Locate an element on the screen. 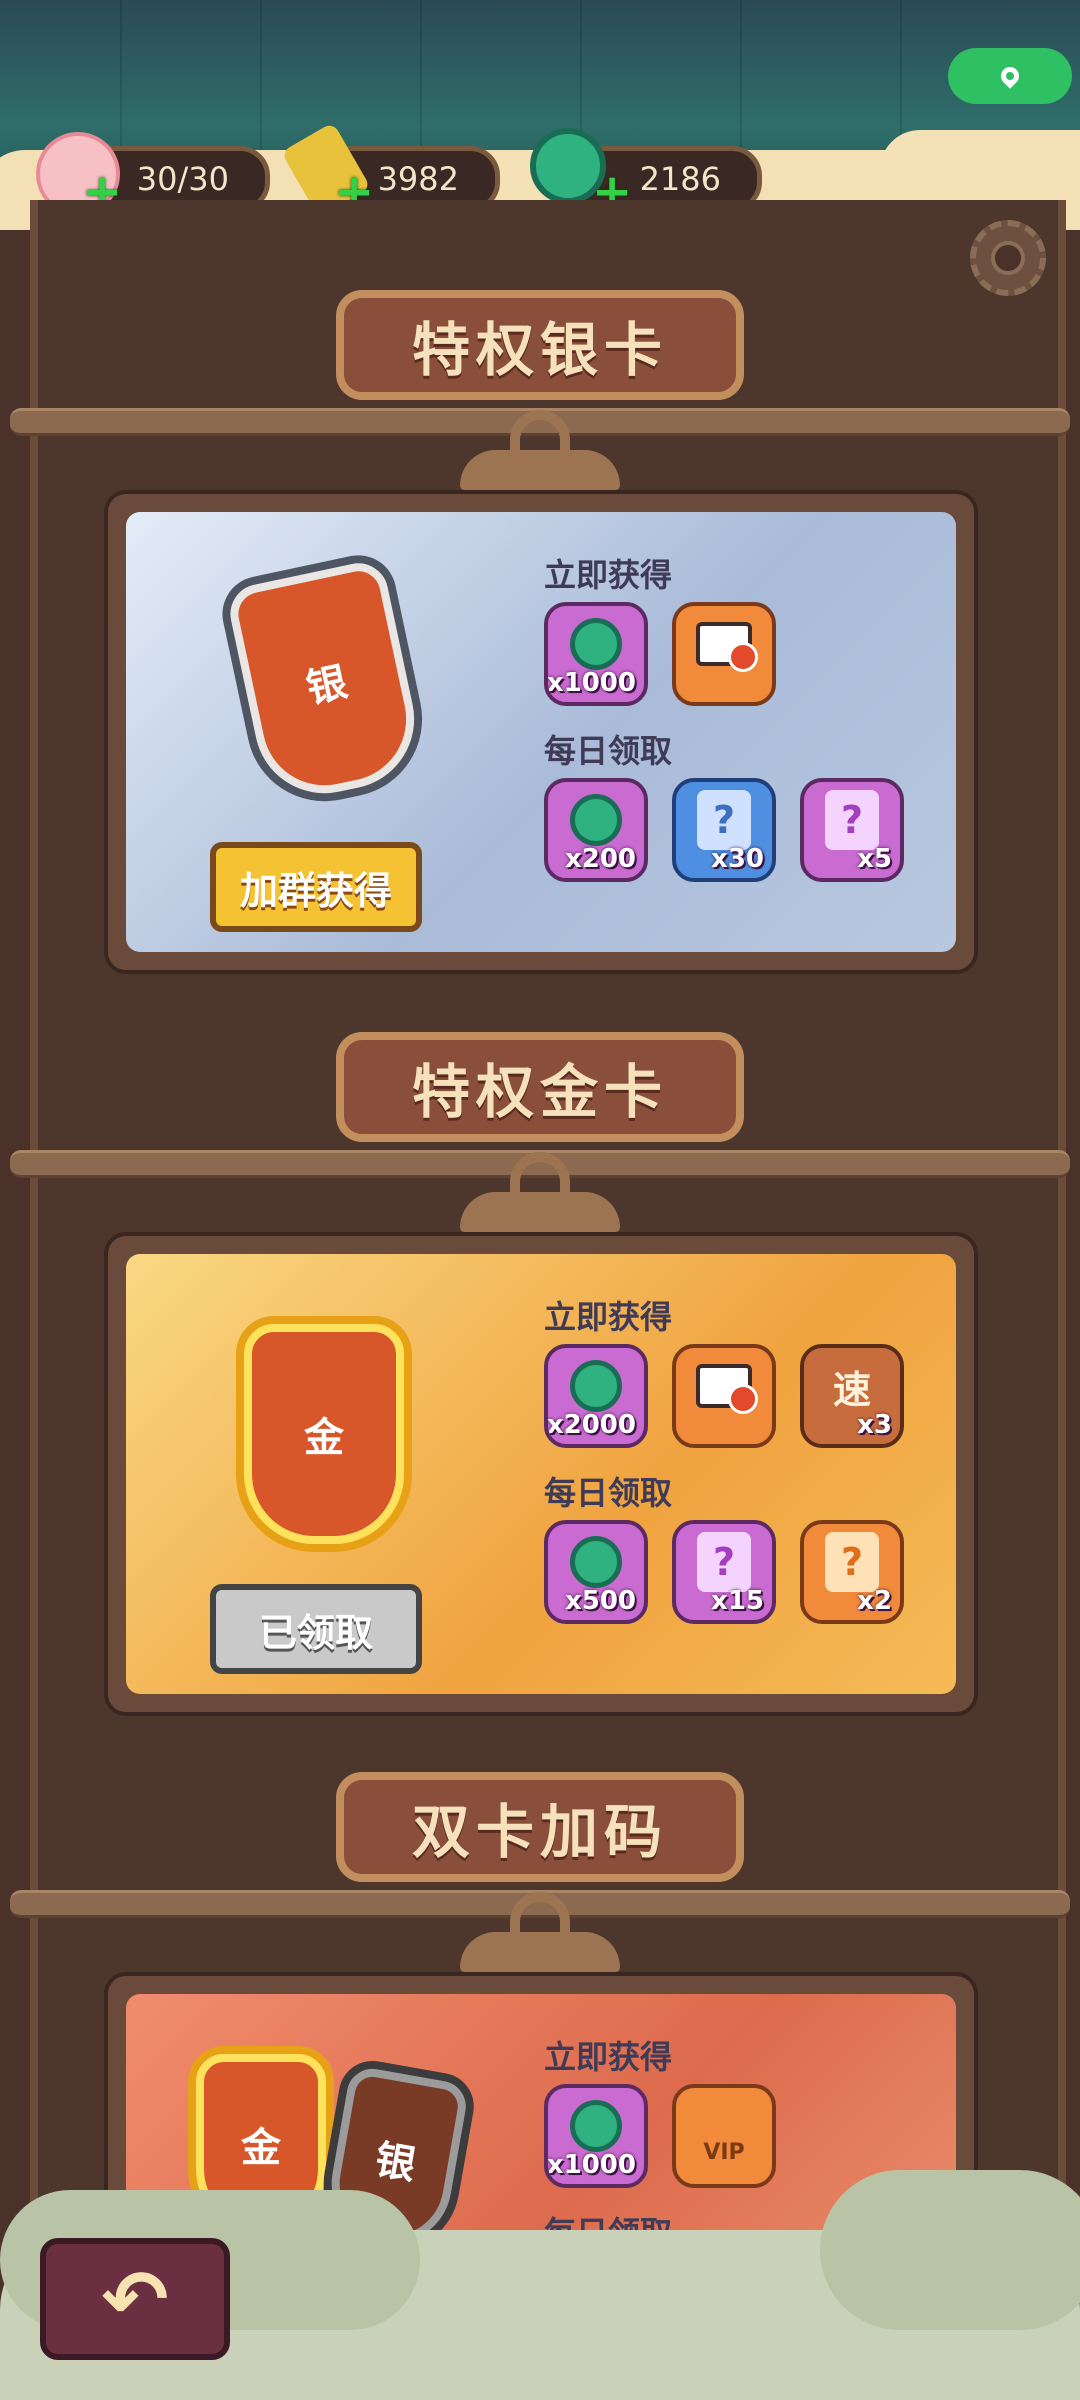 The image size is (1080, 2400). item-qty: x5 is located at coordinates (874, 859).